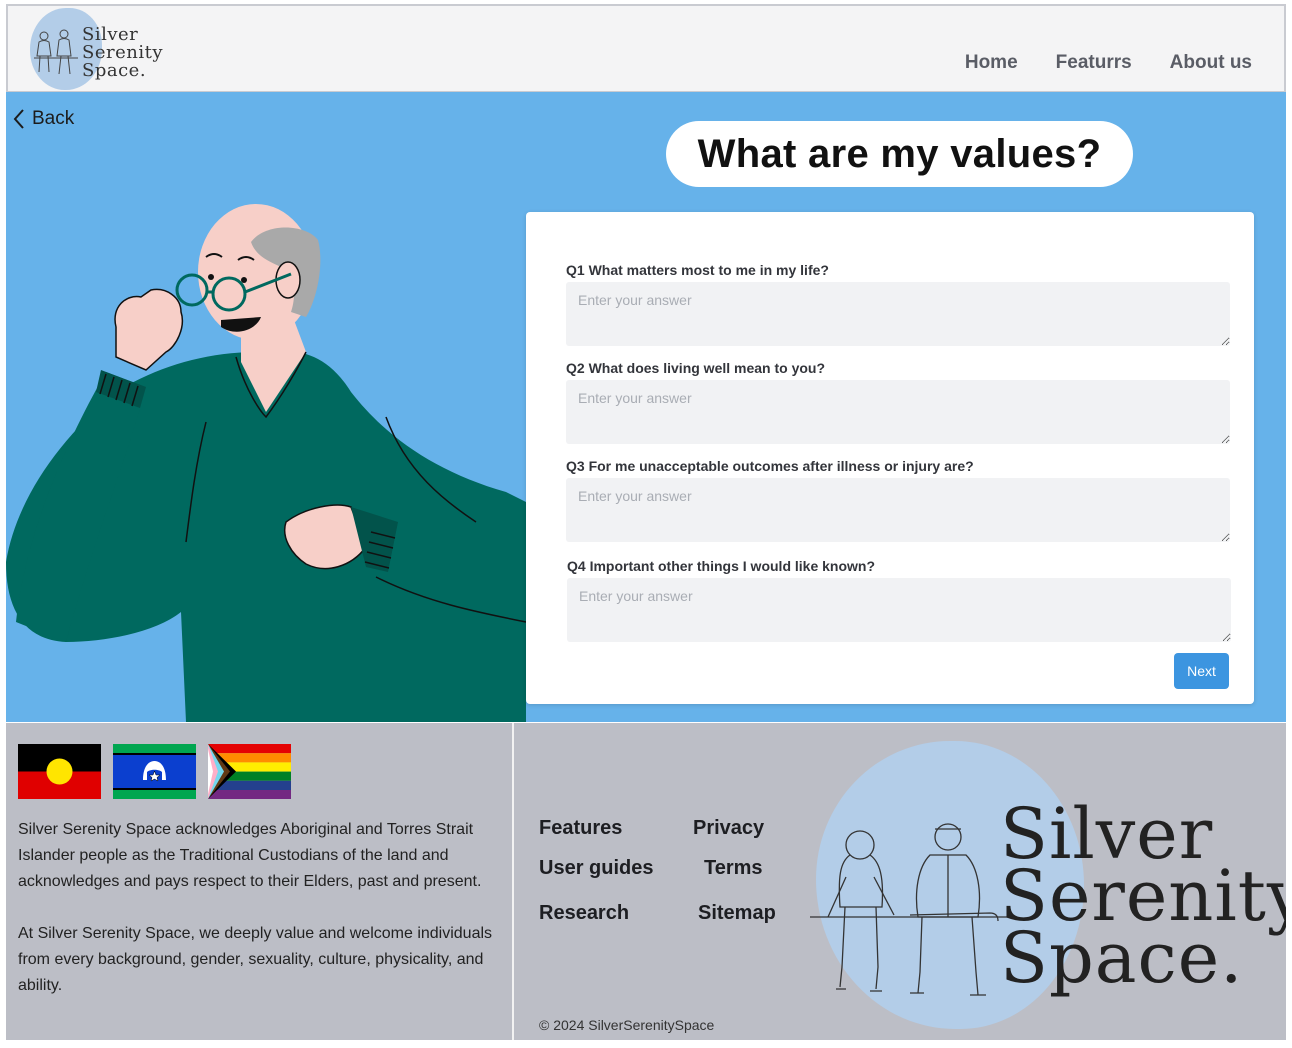  Describe the element at coordinates (898, 314) in the screenshot. I see `question-1-answer` at that location.